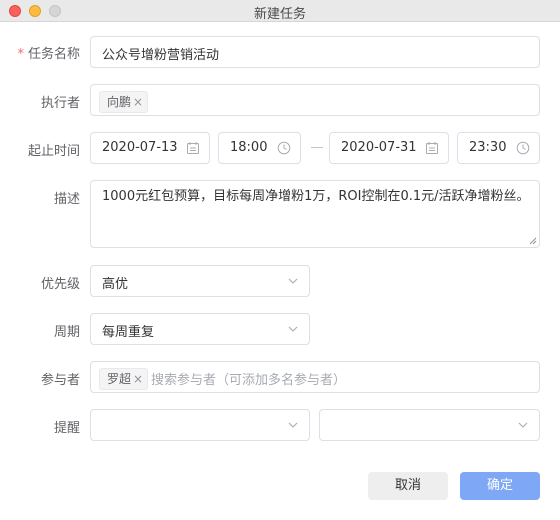  I want to click on assignee-tag-label: 向鹏, so click(119, 102).